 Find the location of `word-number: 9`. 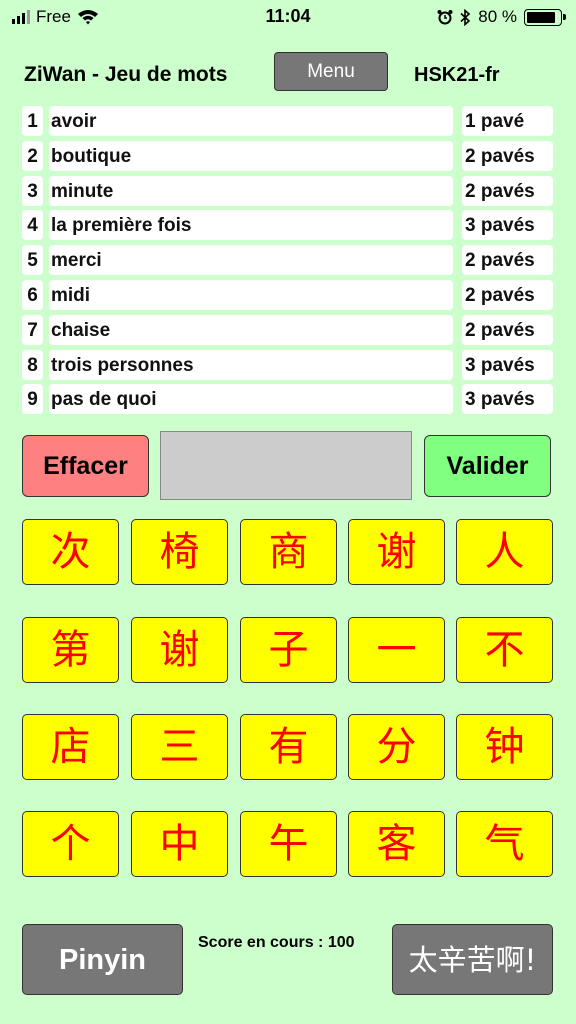

word-number: 9 is located at coordinates (32, 399).